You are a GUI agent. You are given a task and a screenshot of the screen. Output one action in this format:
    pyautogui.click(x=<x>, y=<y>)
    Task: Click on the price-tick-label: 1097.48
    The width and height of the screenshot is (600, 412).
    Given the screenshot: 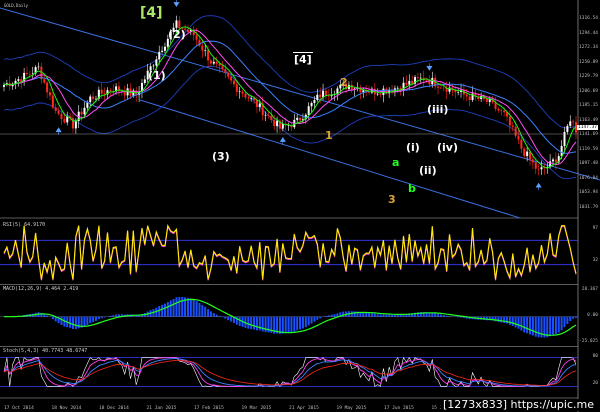 What is the action you would take?
    pyautogui.click(x=588, y=163)
    